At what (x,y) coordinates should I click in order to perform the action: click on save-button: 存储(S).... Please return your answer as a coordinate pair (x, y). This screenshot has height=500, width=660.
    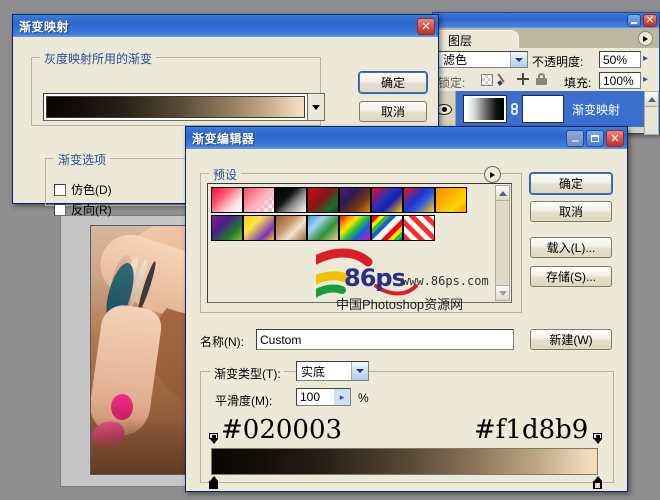
    Looking at the image, I should click on (571, 276).